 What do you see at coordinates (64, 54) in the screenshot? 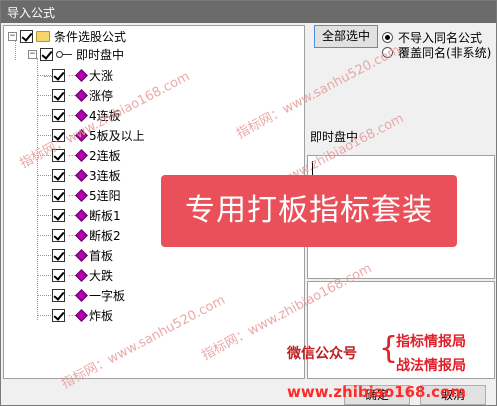
I see `key-icon` at bounding box center [64, 54].